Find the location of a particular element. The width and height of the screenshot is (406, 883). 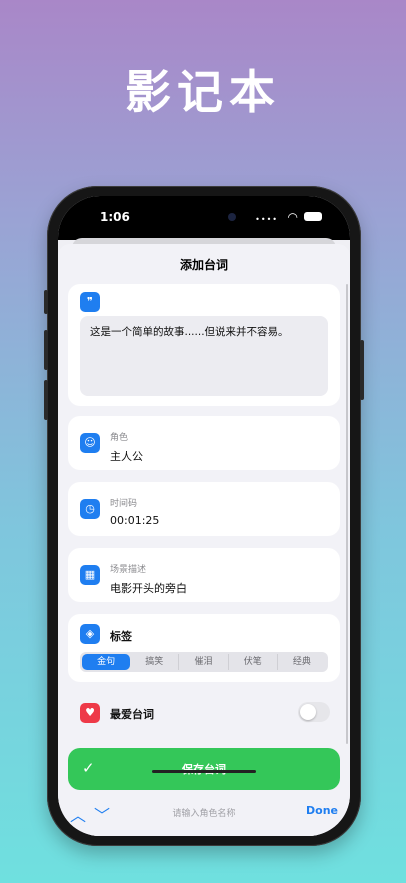

tag-option-4: 经典 is located at coordinates (302, 662).